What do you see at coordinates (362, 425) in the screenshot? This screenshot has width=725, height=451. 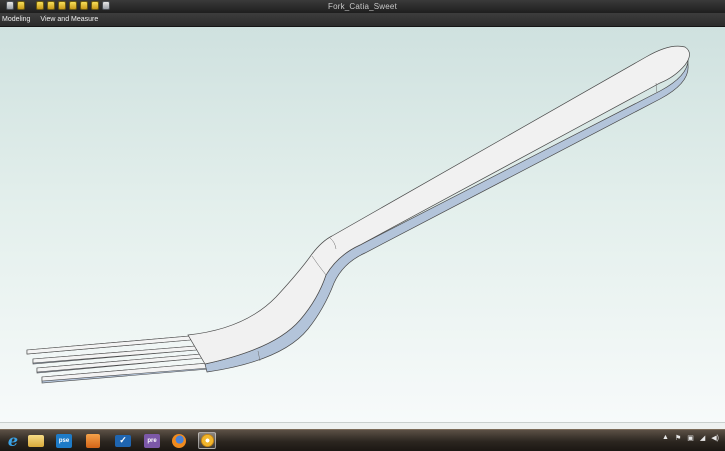 I see `status-bar` at bounding box center [362, 425].